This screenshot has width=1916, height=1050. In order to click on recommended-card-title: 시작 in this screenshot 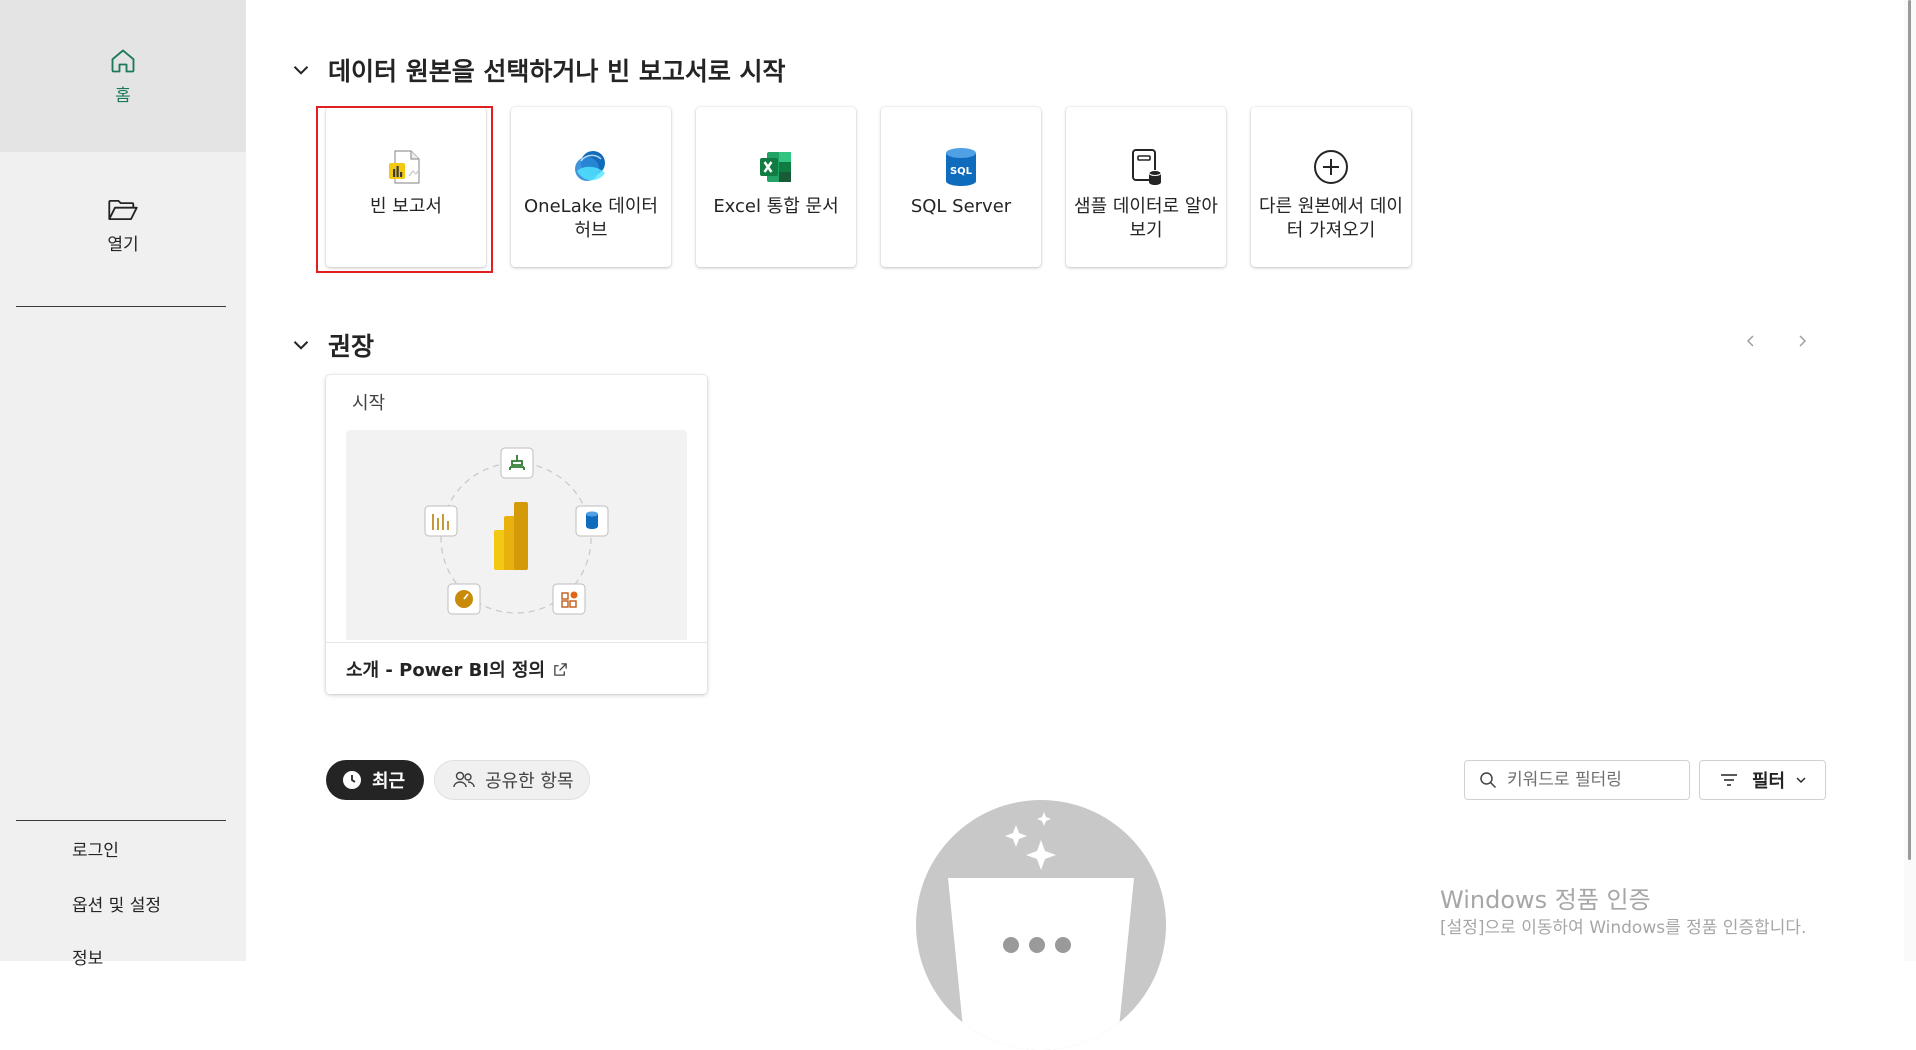, I will do `click(369, 403)`.